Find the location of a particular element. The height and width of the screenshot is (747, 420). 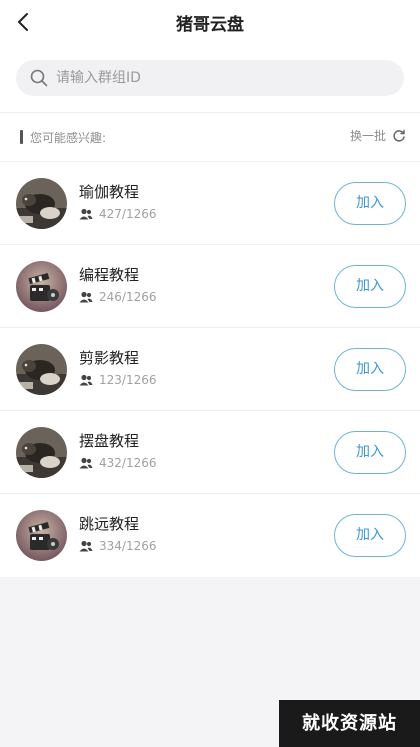

member-count: 427/1266 is located at coordinates (118, 214).